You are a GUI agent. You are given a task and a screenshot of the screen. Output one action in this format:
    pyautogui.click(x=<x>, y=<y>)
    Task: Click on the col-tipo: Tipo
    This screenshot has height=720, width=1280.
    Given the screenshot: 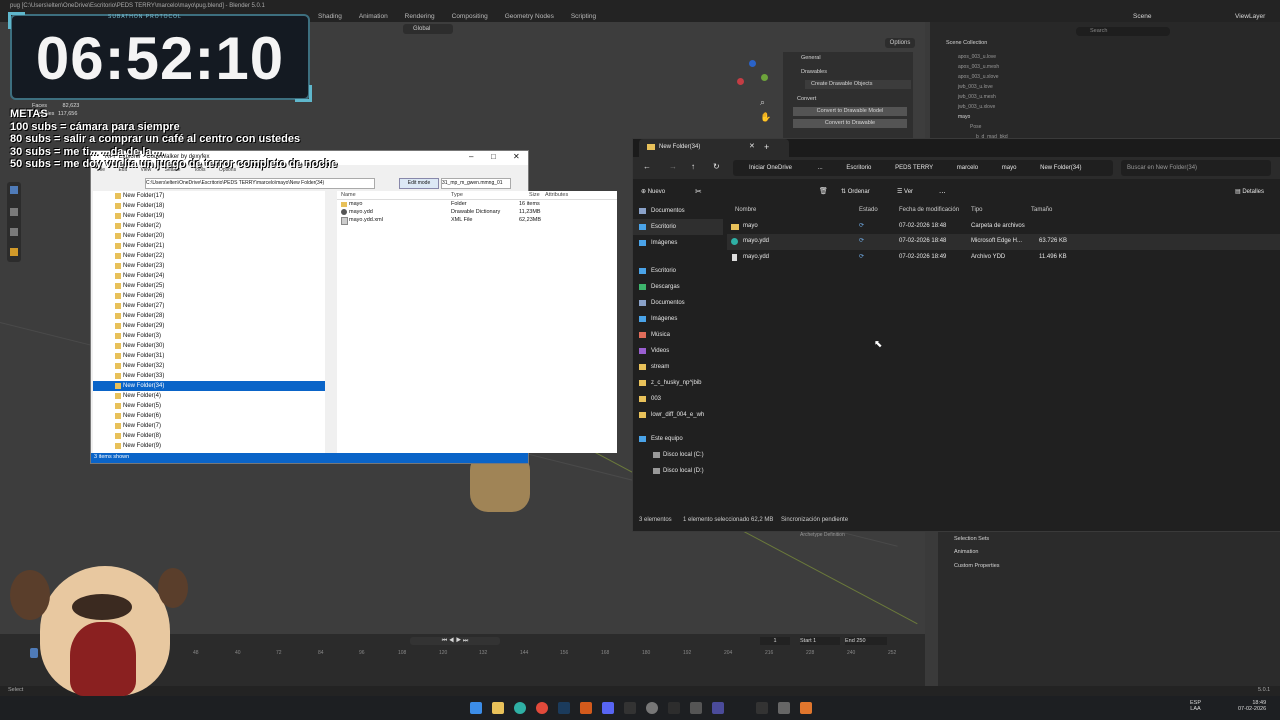 What is the action you would take?
    pyautogui.click(x=976, y=211)
    